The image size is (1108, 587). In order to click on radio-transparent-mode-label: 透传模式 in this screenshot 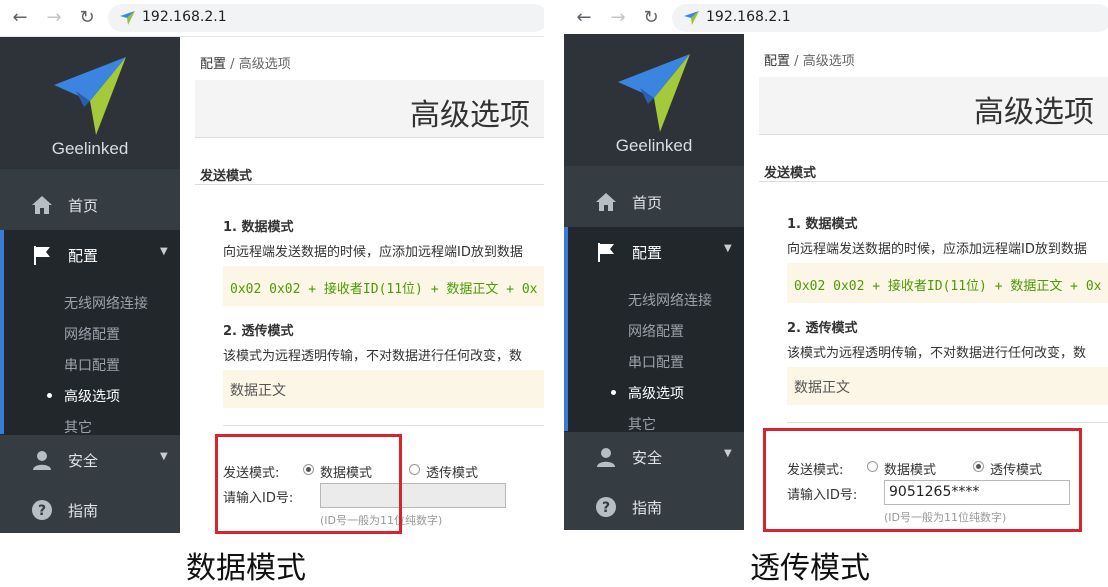, I will do `click(452, 471)`.